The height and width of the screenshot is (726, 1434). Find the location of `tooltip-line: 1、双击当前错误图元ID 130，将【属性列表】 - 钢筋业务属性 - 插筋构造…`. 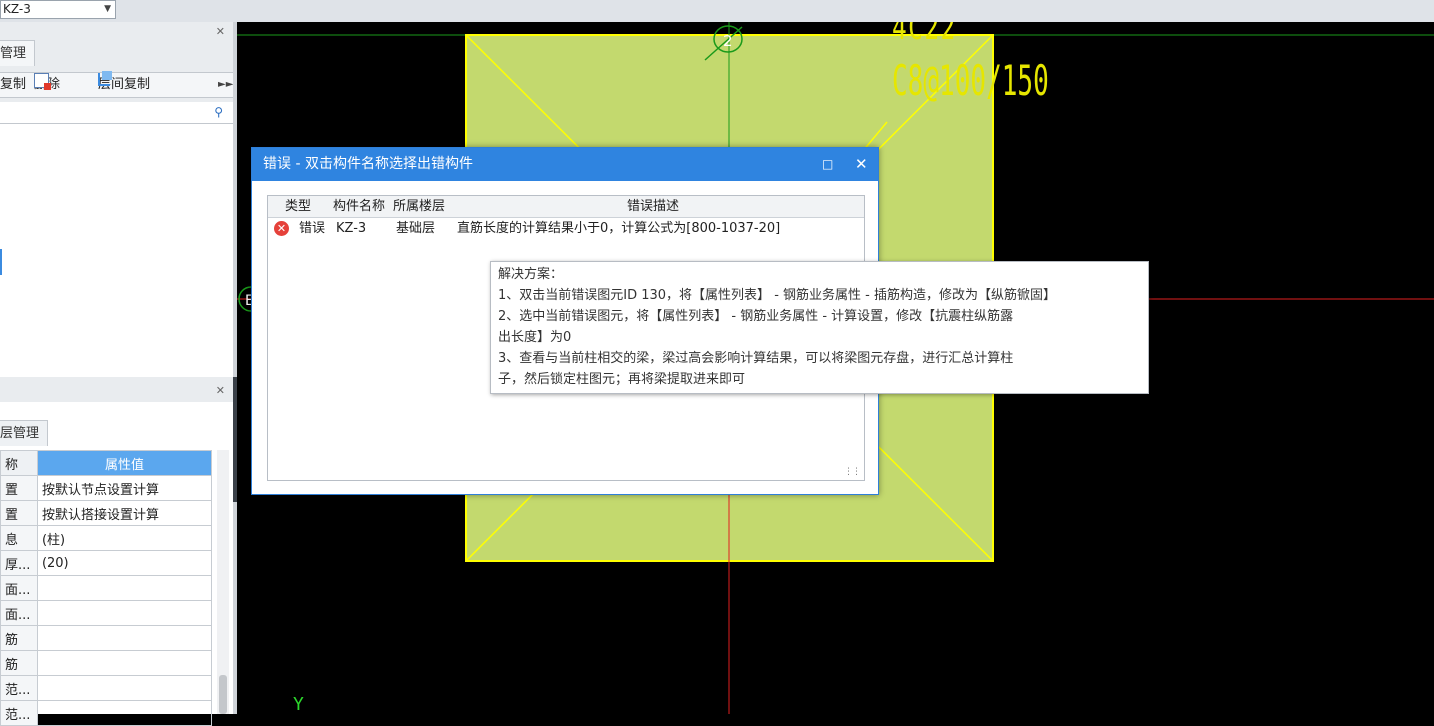

tooltip-line: 1、双击当前错误图元ID 130，将【属性列表】 - 钢筋业务属性 - 插筋构造… is located at coordinates (777, 295).